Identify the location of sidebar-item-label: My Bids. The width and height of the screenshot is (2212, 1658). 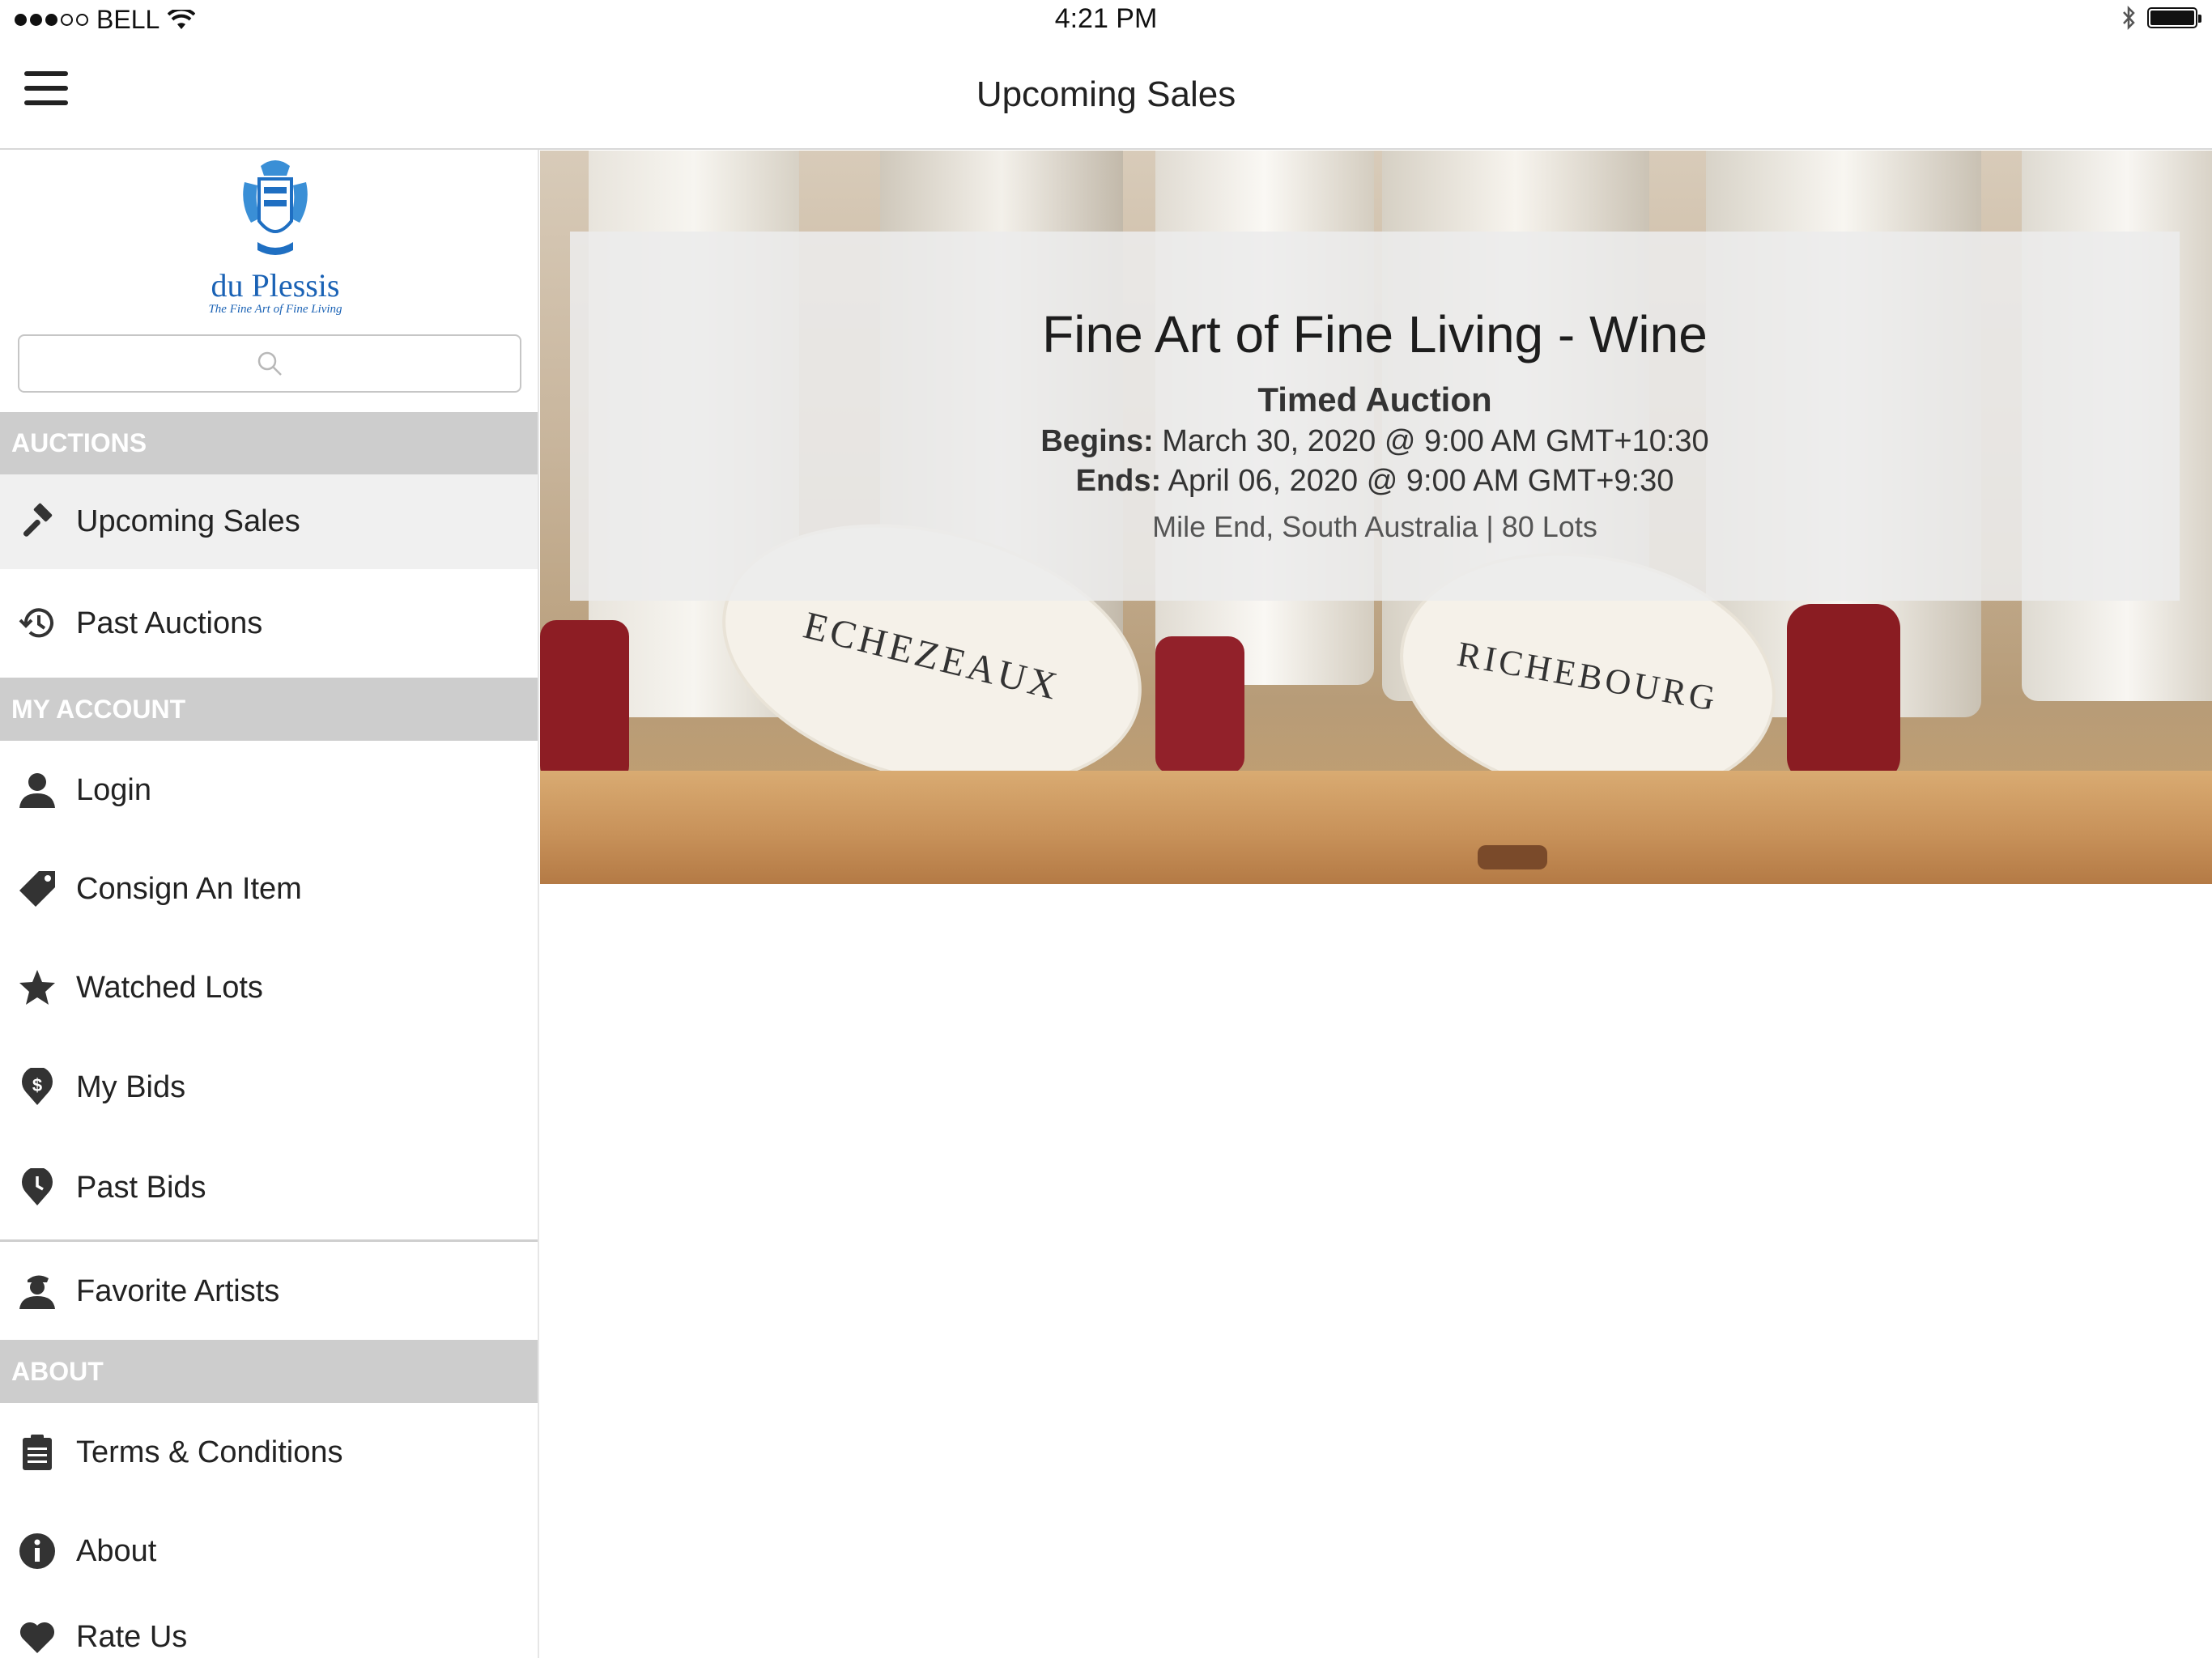
(131, 1086).